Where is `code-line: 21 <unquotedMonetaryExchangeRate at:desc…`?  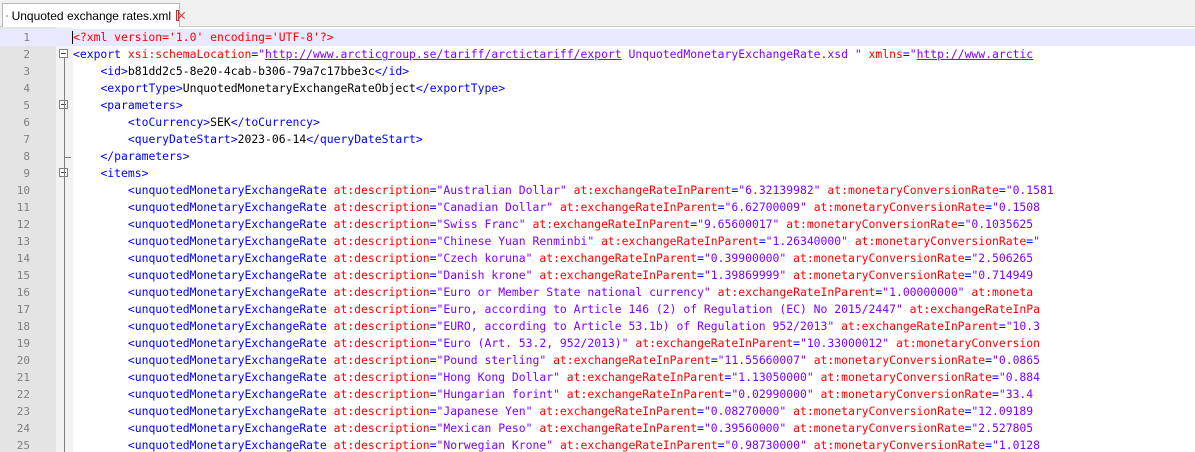 code-line: 21 <unquotedMonetaryExchangeRate at:desc… is located at coordinates (597, 377).